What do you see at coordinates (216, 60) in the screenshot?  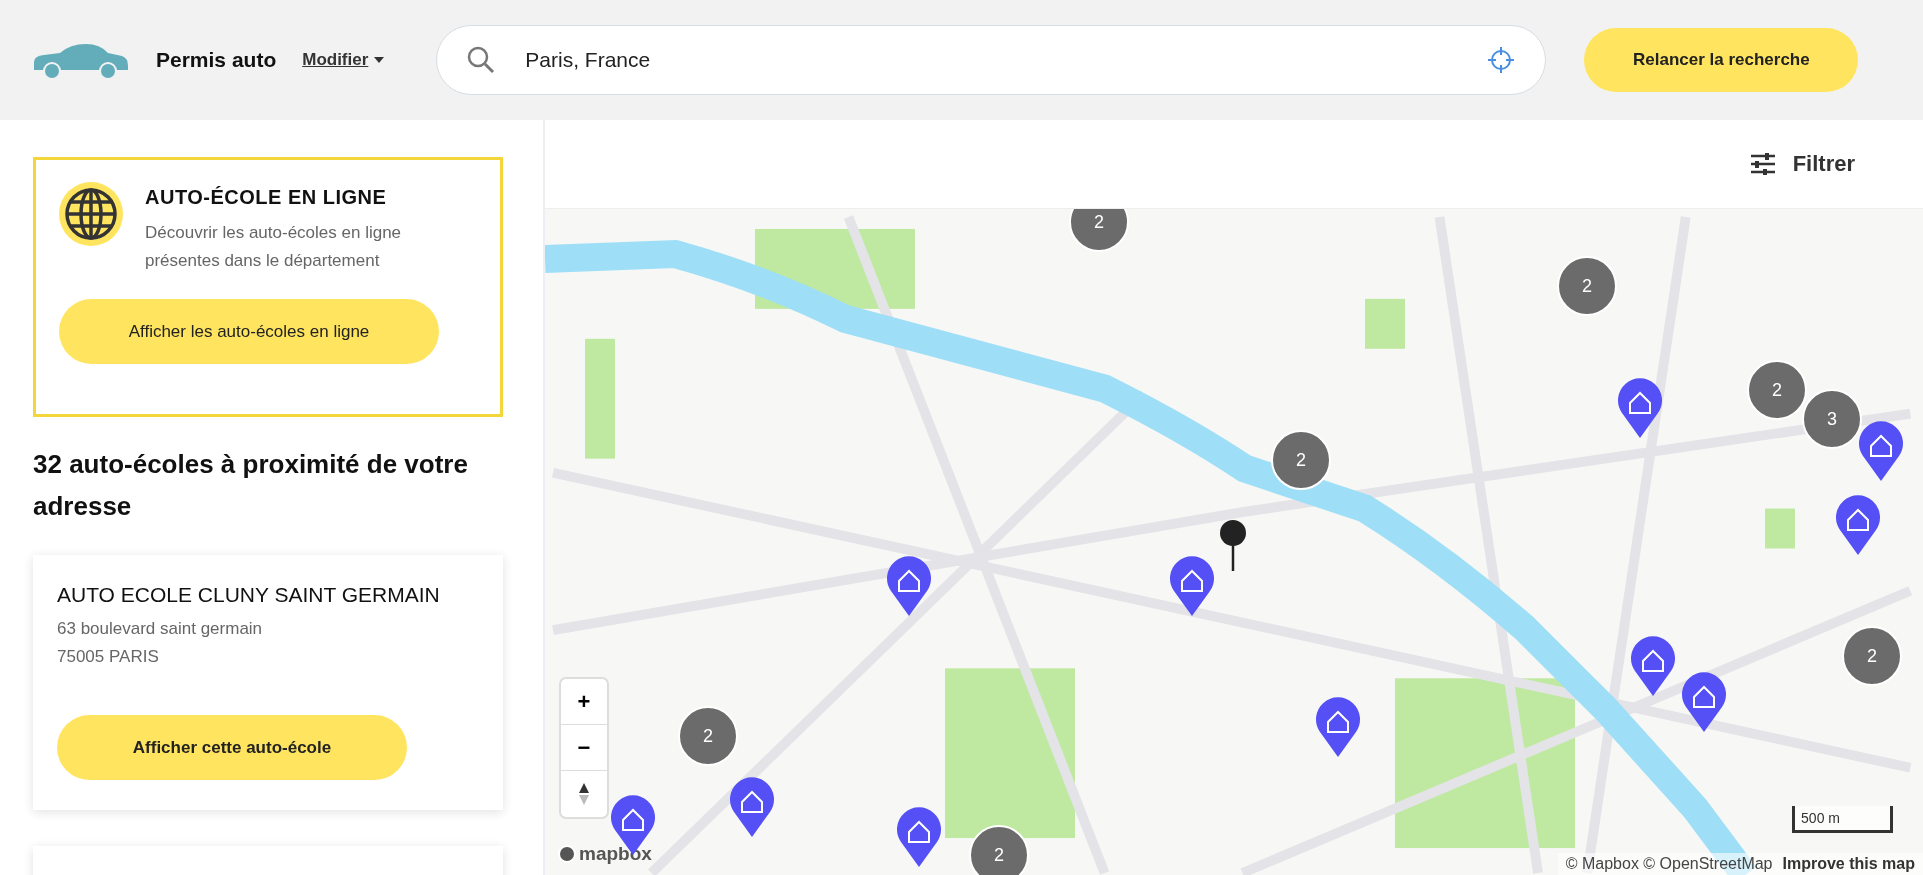 I see `license-title: Permis auto` at bounding box center [216, 60].